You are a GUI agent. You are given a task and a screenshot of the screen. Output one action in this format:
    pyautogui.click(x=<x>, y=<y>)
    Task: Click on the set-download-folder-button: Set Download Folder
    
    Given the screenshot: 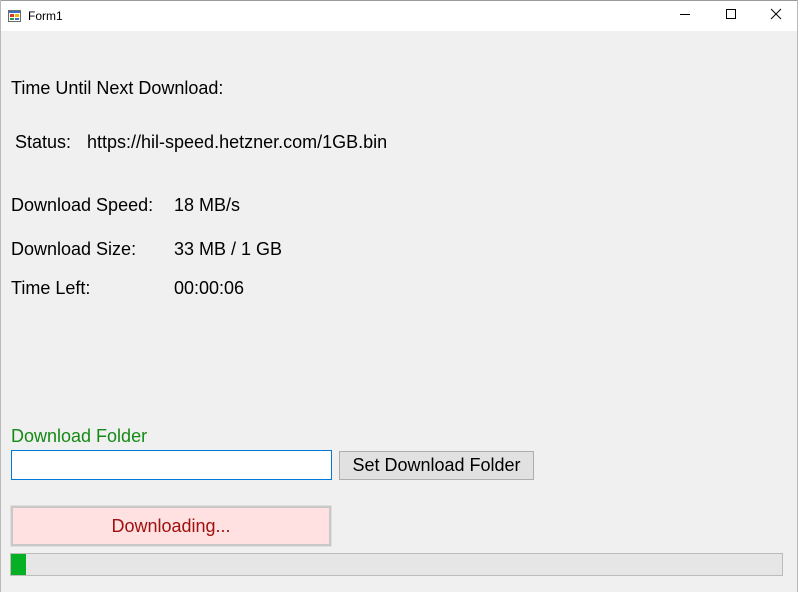 What is the action you would take?
    pyautogui.click(x=436, y=465)
    